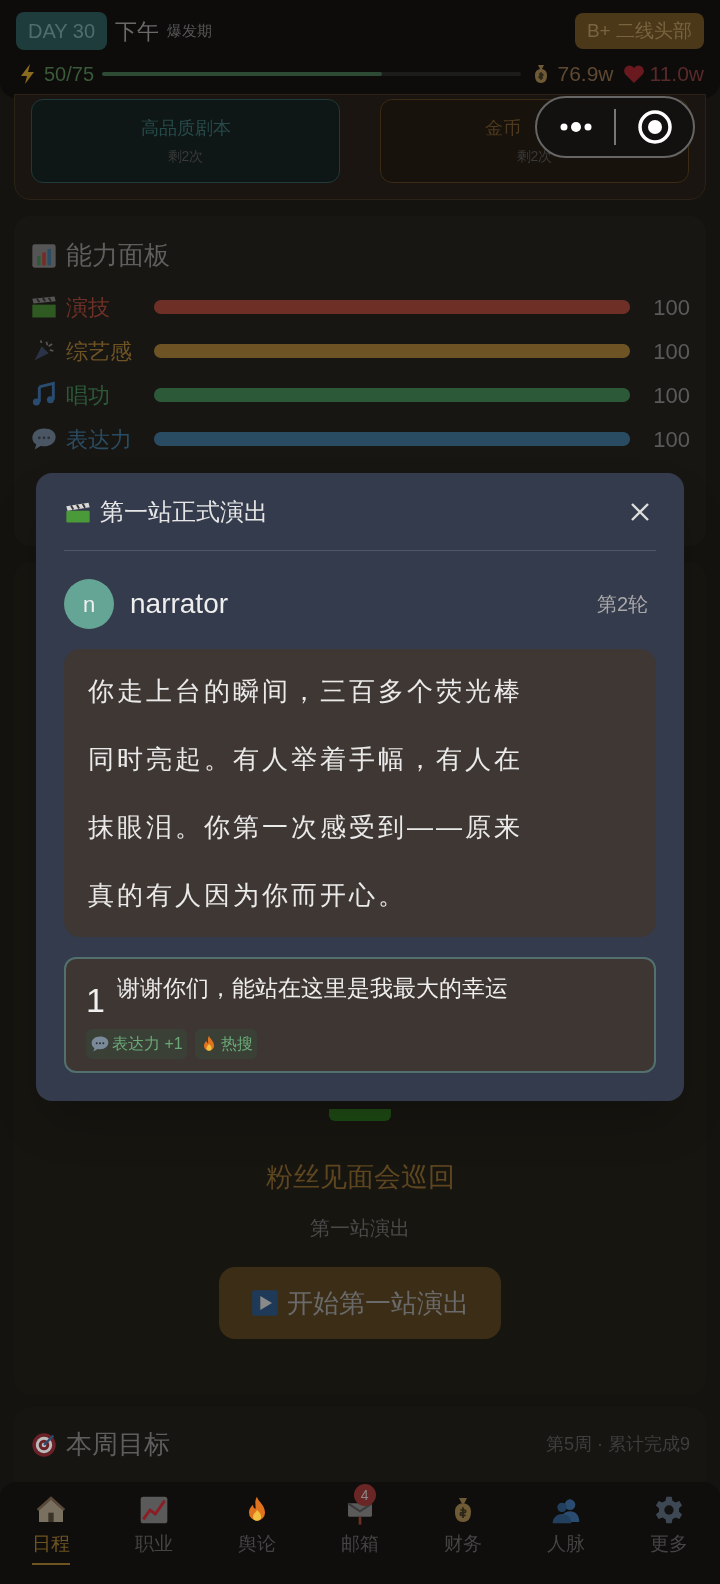  I want to click on notification-badge: 4, so click(364, 1495).